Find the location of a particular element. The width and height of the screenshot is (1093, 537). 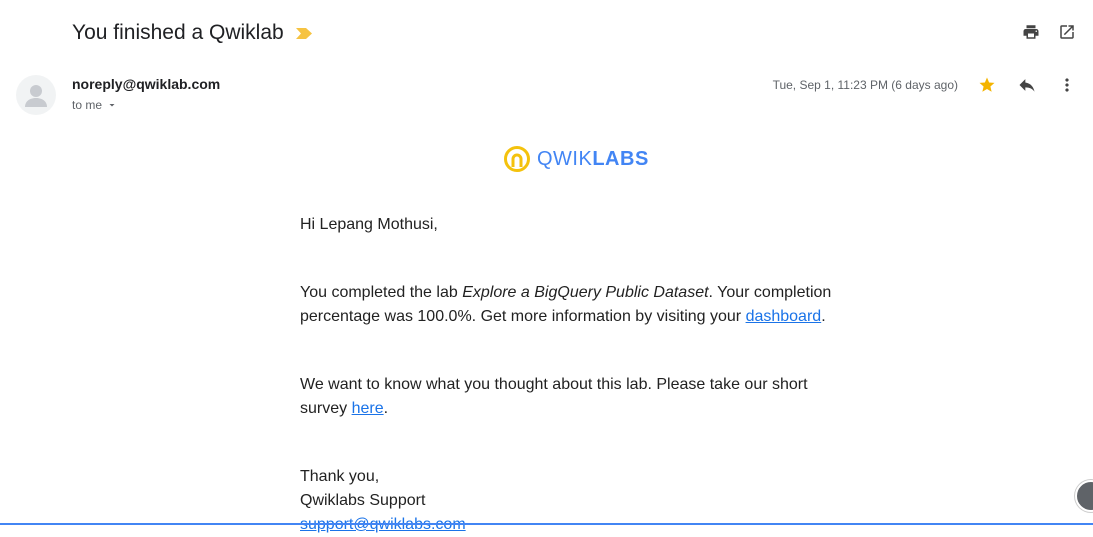

star-button is located at coordinates (987, 85).